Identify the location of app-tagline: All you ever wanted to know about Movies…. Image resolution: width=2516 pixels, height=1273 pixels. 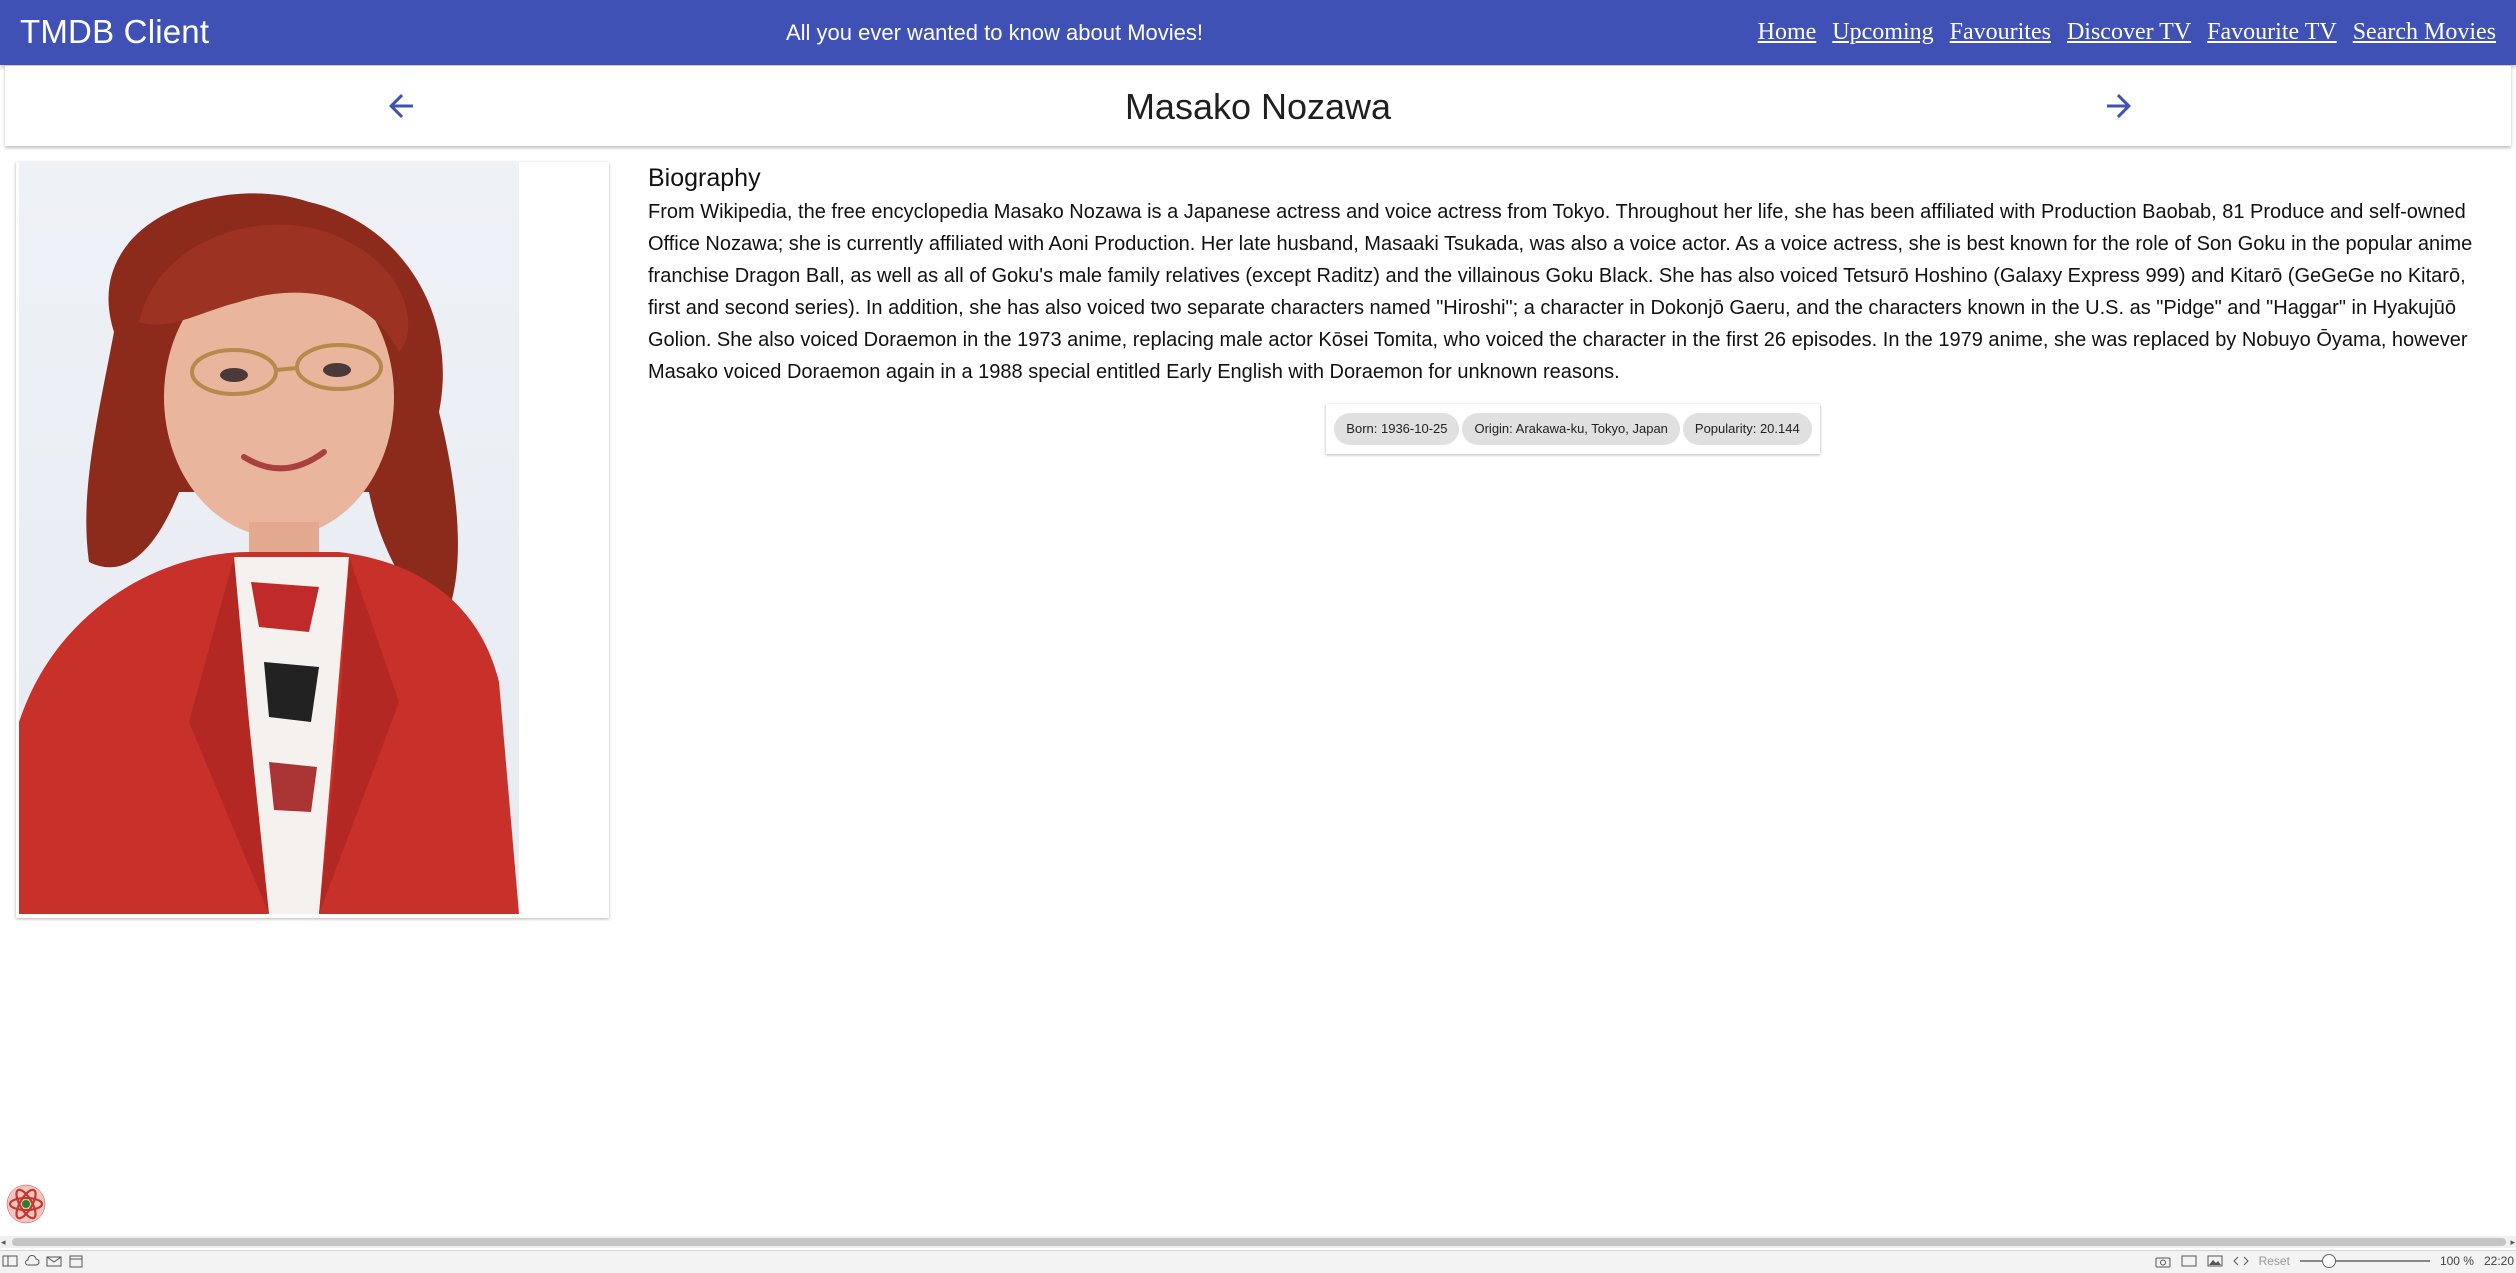
(995, 32).